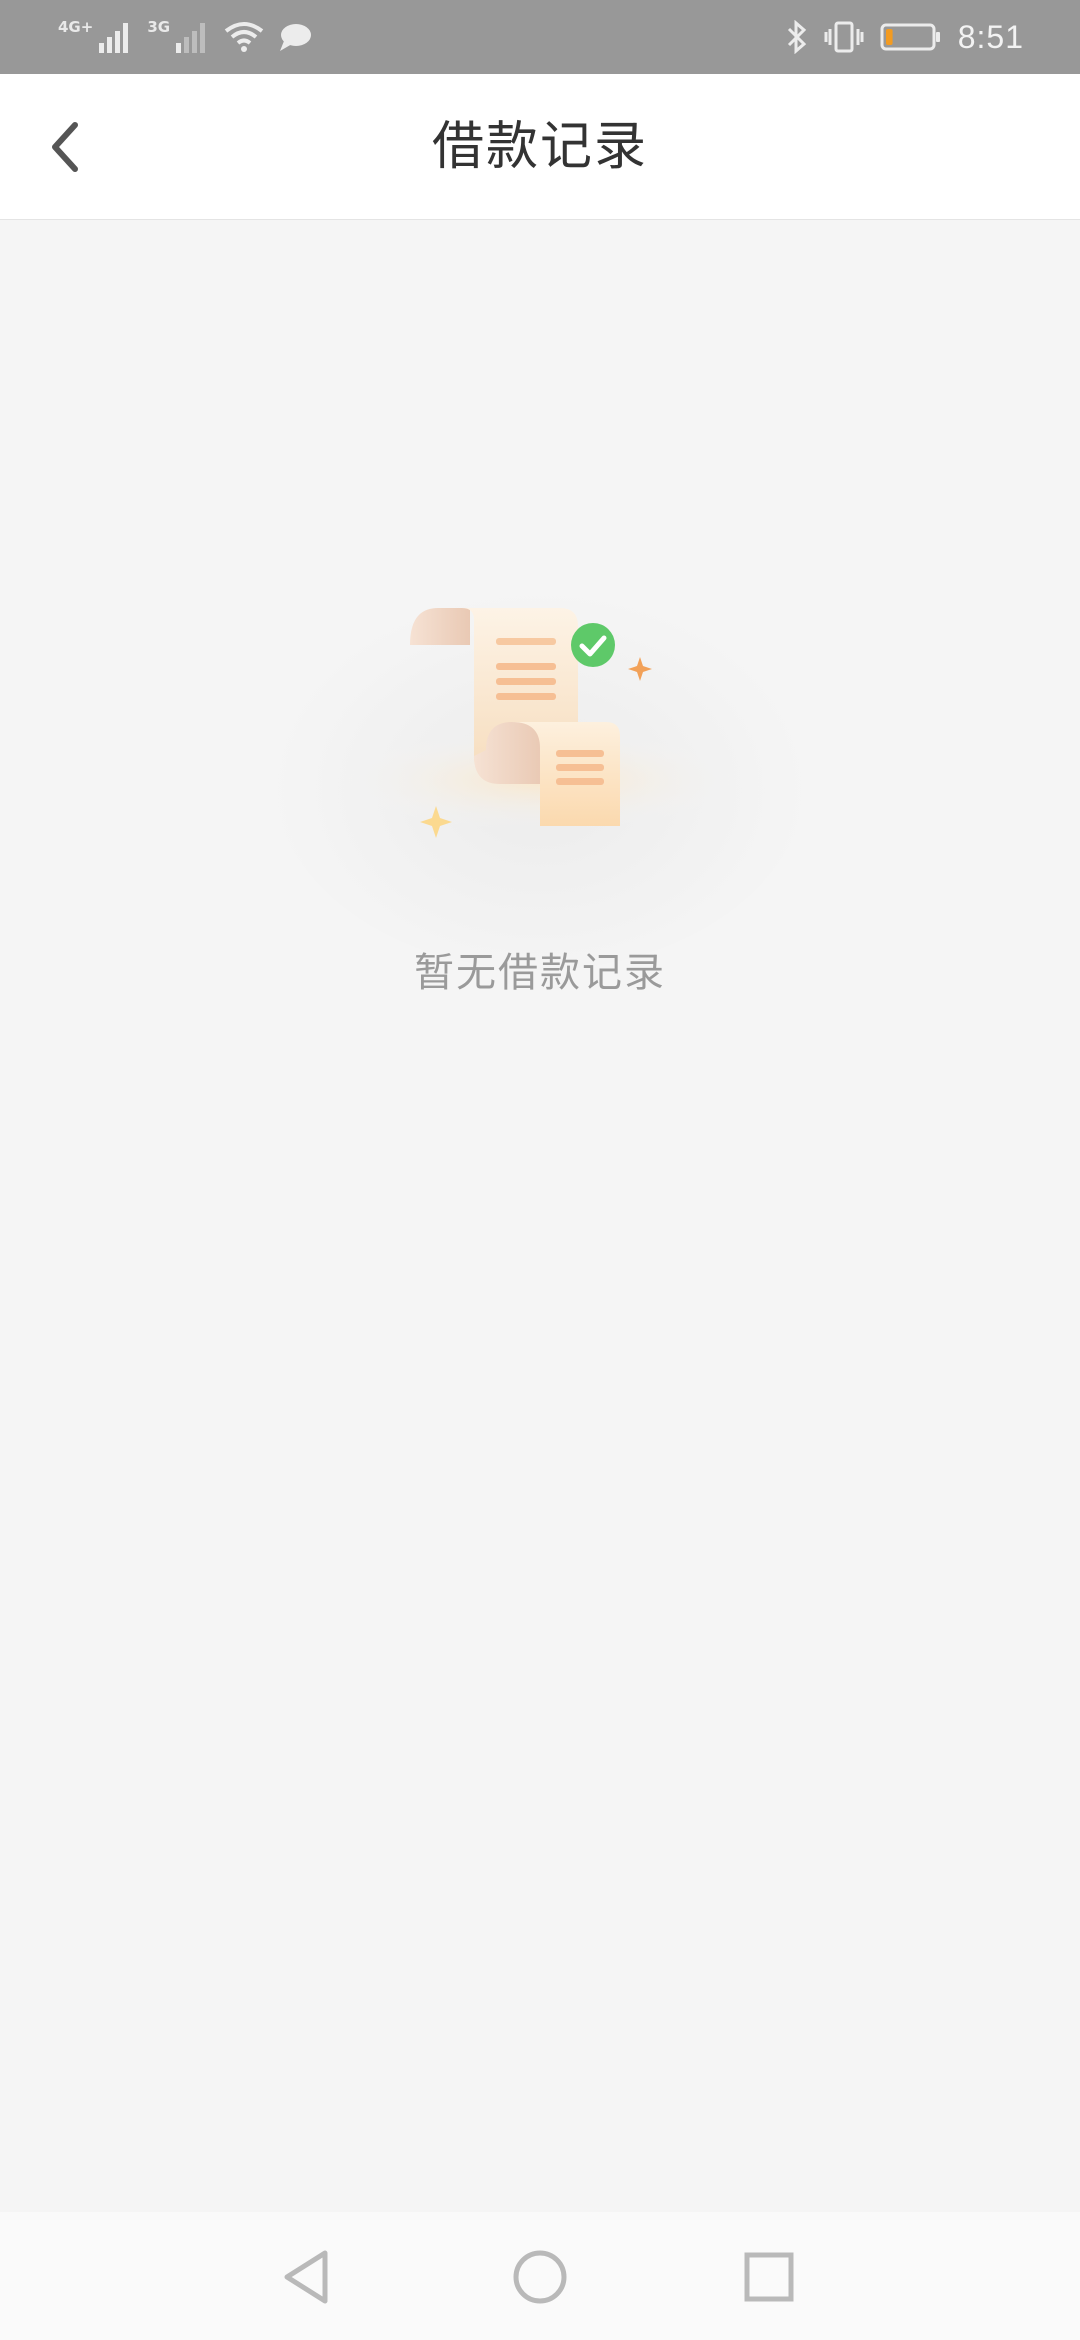 This screenshot has width=1080, height=2340. Describe the element at coordinates (990, 36) in the screenshot. I see `status-time: 8:51` at that location.